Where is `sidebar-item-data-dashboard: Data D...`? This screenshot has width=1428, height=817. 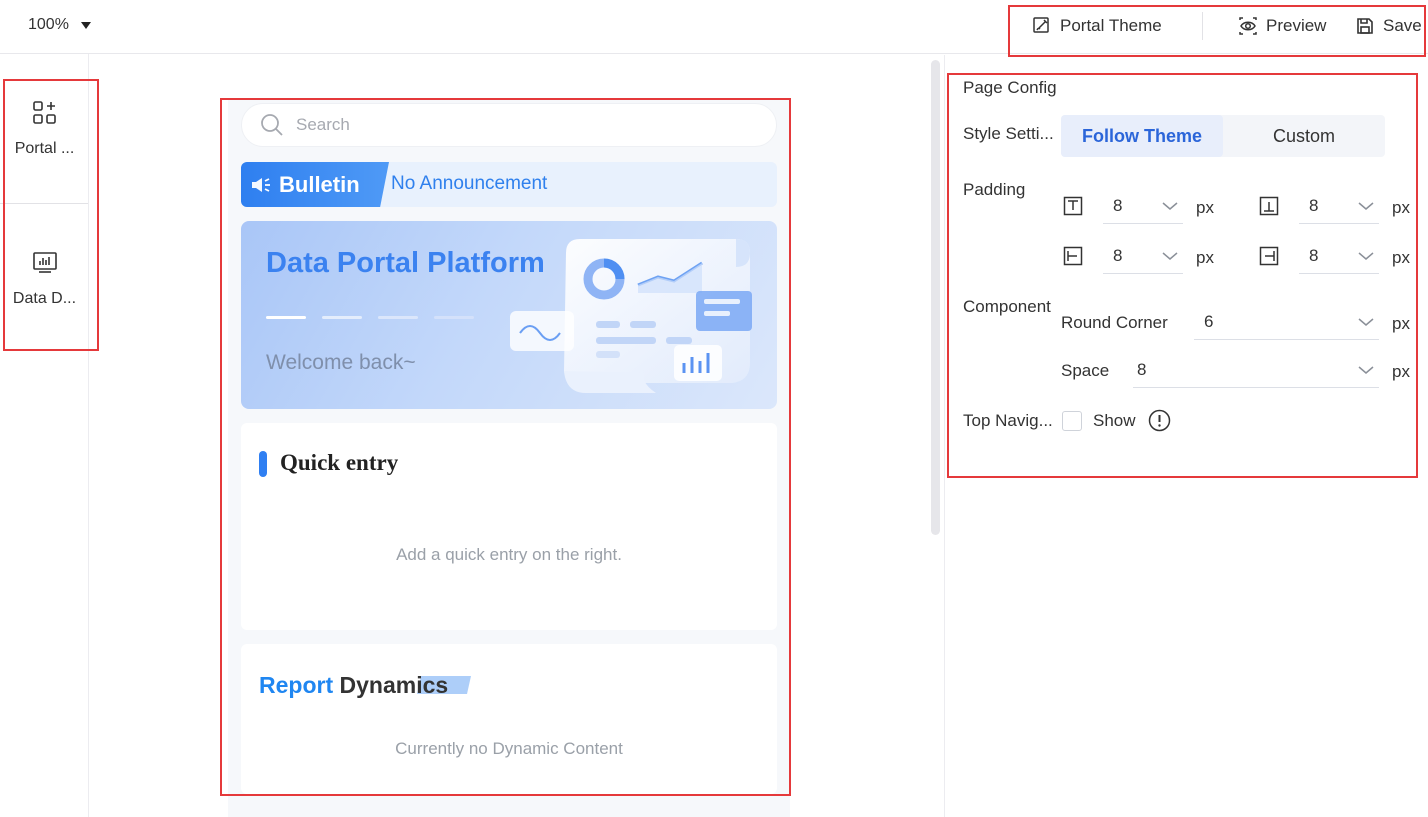 sidebar-item-data-dashboard: Data D... is located at coordinates (44, 305).